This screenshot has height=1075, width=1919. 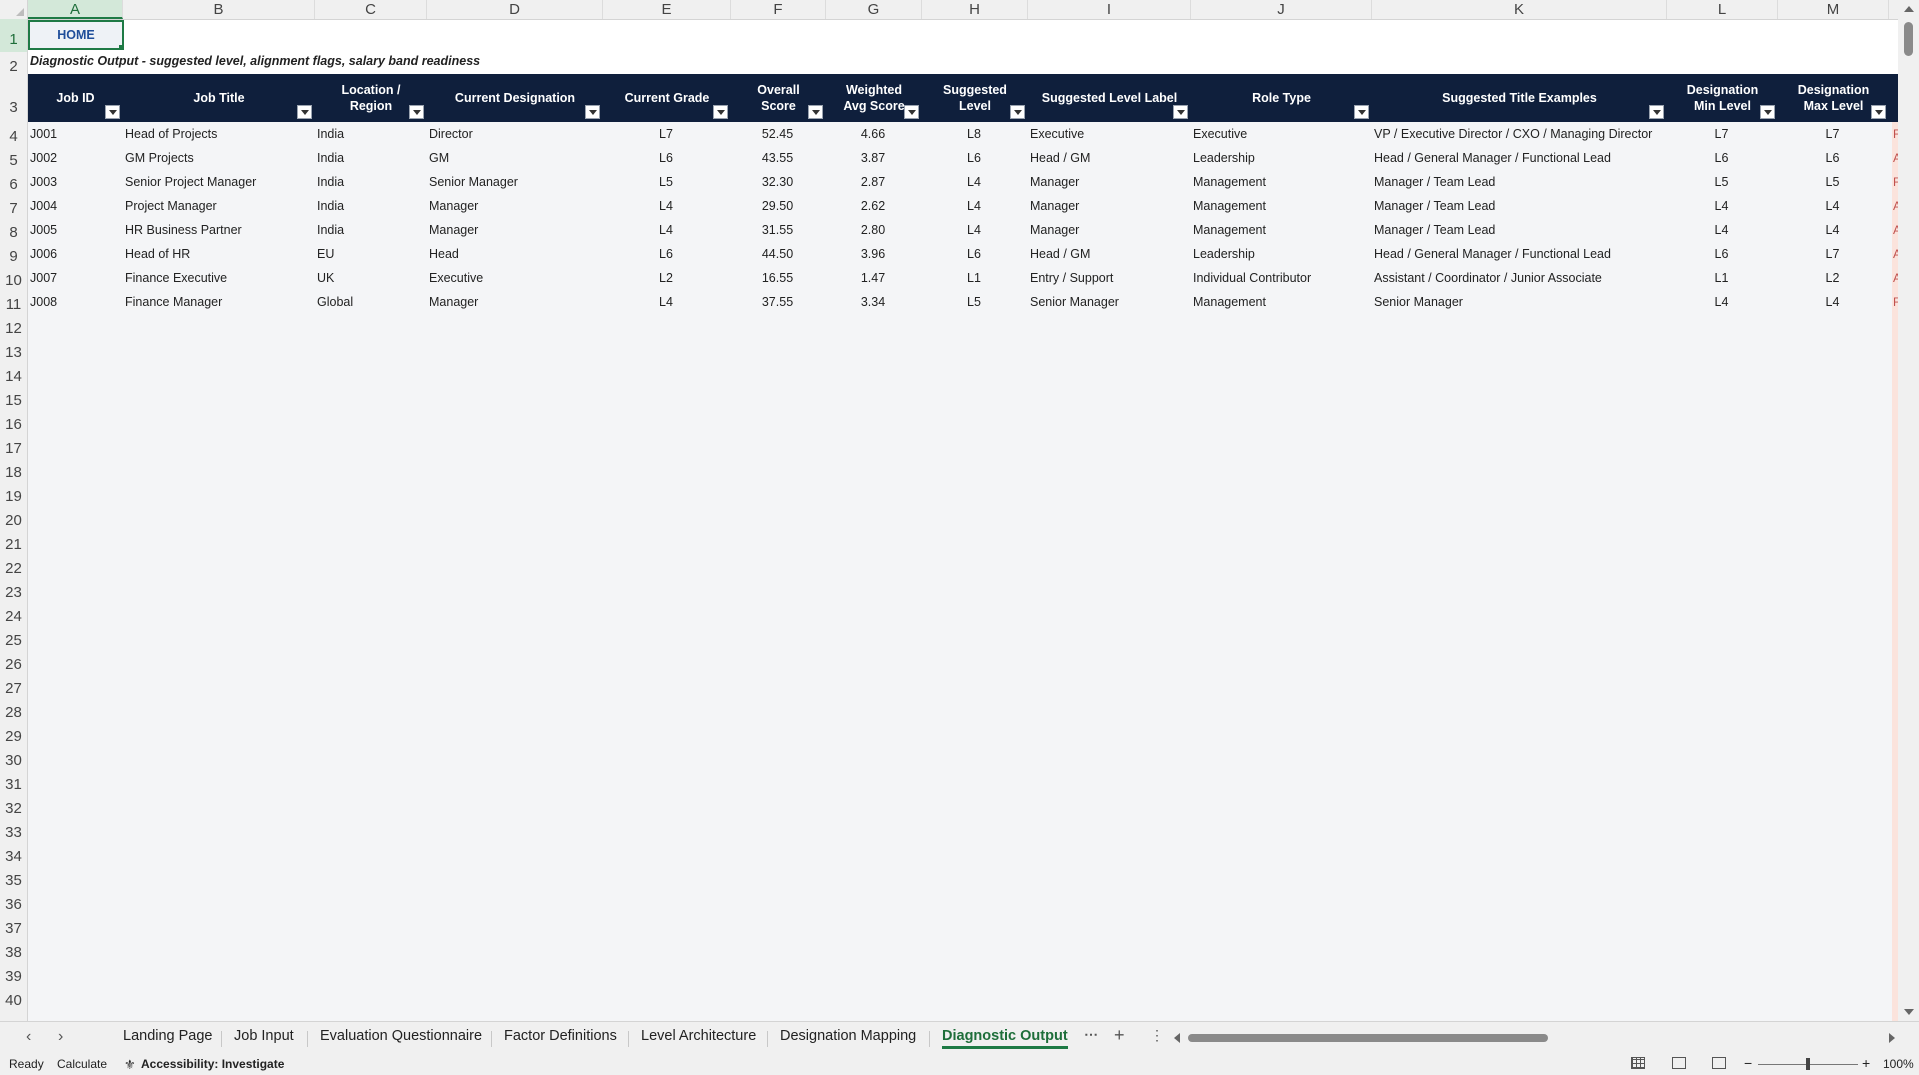 What do you see at coordinates (13, 35) in the screenshot?
I see `row-header-1: 1` at bounding box center [13, 35].